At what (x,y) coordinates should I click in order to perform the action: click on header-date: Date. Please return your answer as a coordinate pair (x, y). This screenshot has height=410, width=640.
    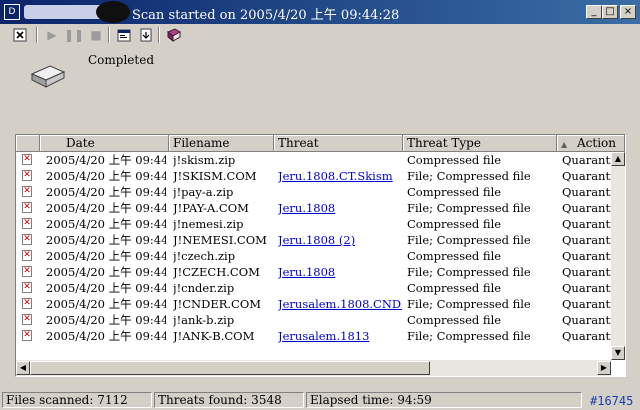
    Looking at the image, I should click on (104, 143).